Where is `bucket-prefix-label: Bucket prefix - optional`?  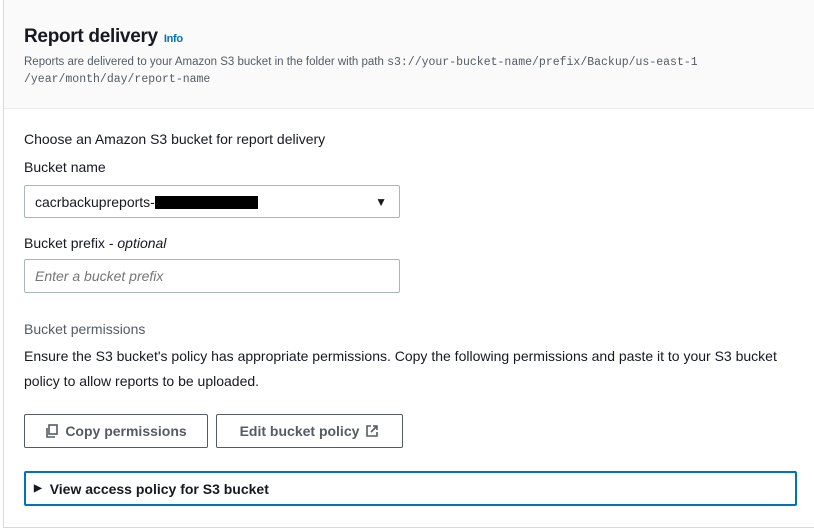
bucket-prefix-label: Bucket prefix - optional is located at coordinates (95, 243).